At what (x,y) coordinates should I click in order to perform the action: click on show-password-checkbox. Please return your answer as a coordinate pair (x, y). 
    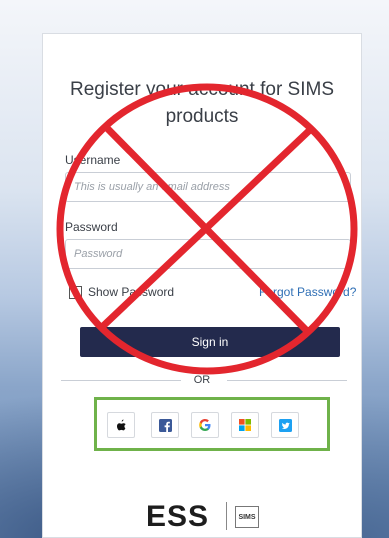
    Looking at the image, I should click on (75, 292).